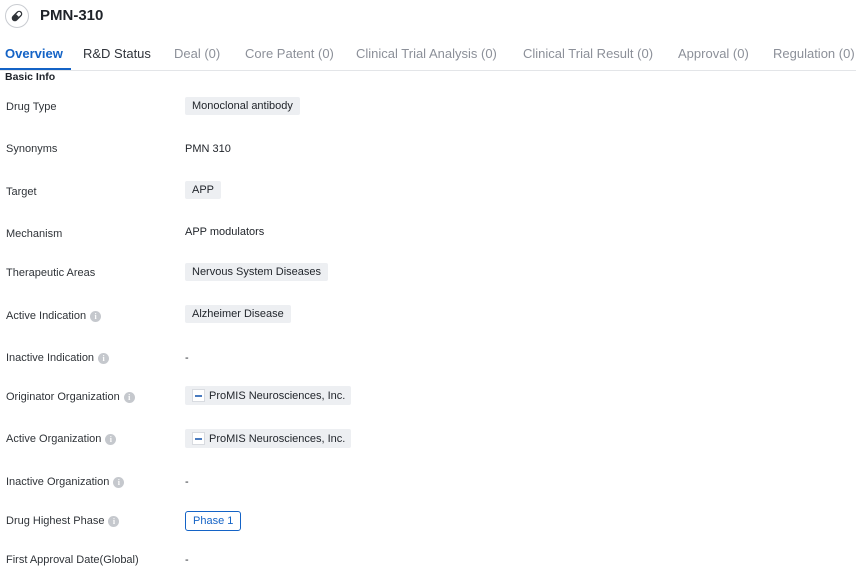 This screenshot has height=575, width=856. I want to click on mechanism-label: Mechanism, so click(34, 234).